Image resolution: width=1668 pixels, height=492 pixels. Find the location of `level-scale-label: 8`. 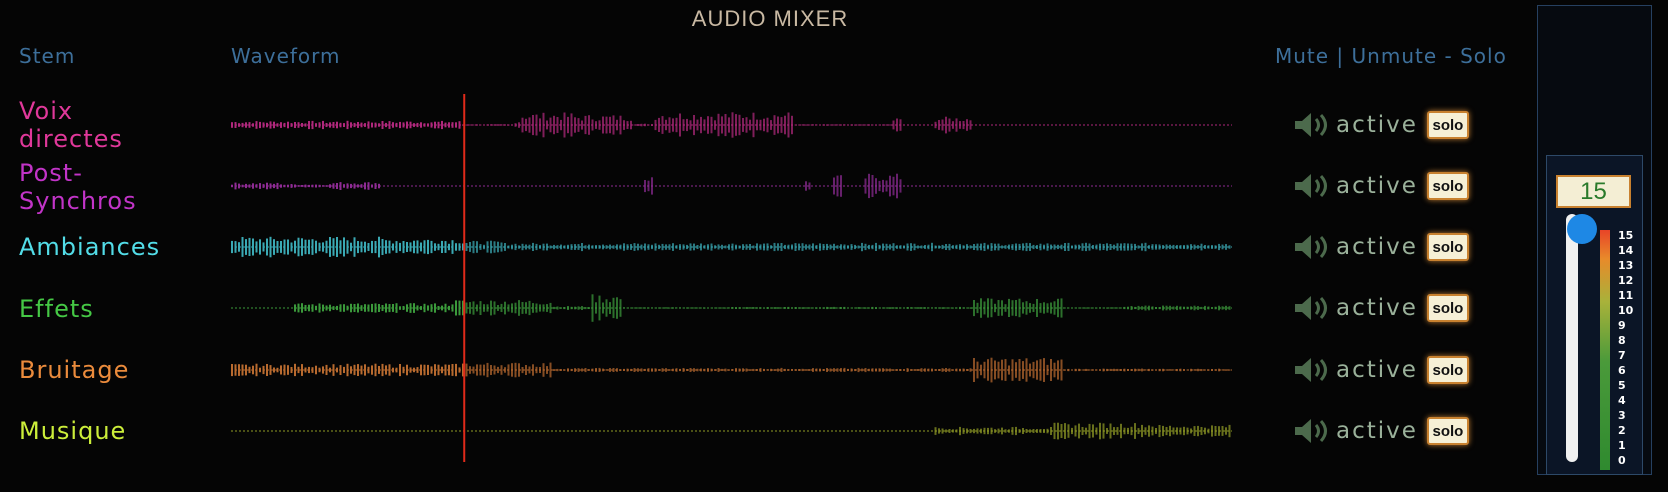

level-scale-label: 8 is located at coordinates (1622, 340).